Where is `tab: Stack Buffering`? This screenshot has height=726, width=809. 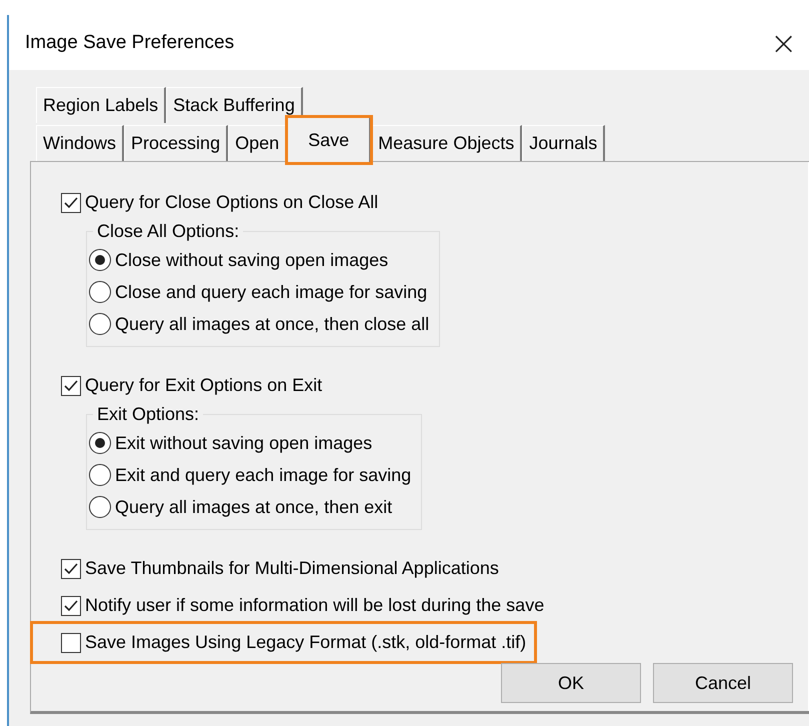
tab: Stack Buffering is located at coordinates (234, 105).